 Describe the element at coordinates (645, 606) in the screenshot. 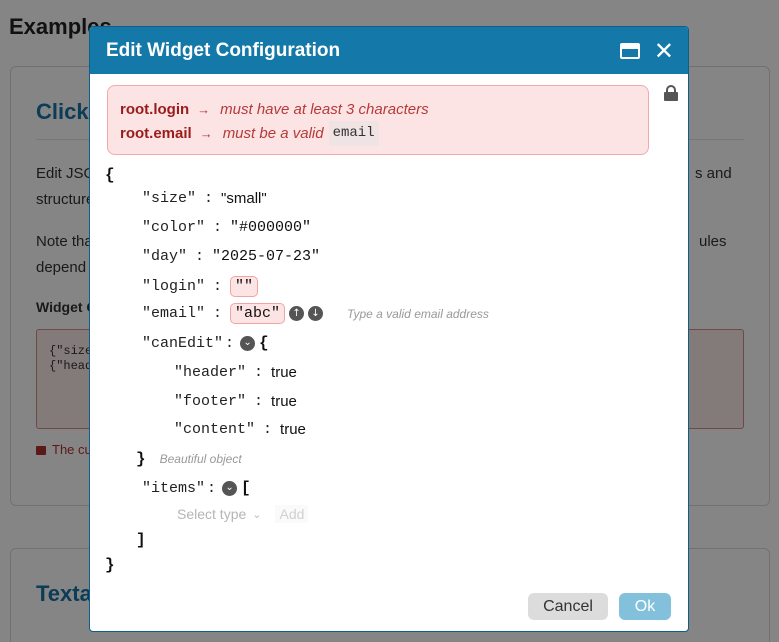

I see `ok-button: Ok` at that location.